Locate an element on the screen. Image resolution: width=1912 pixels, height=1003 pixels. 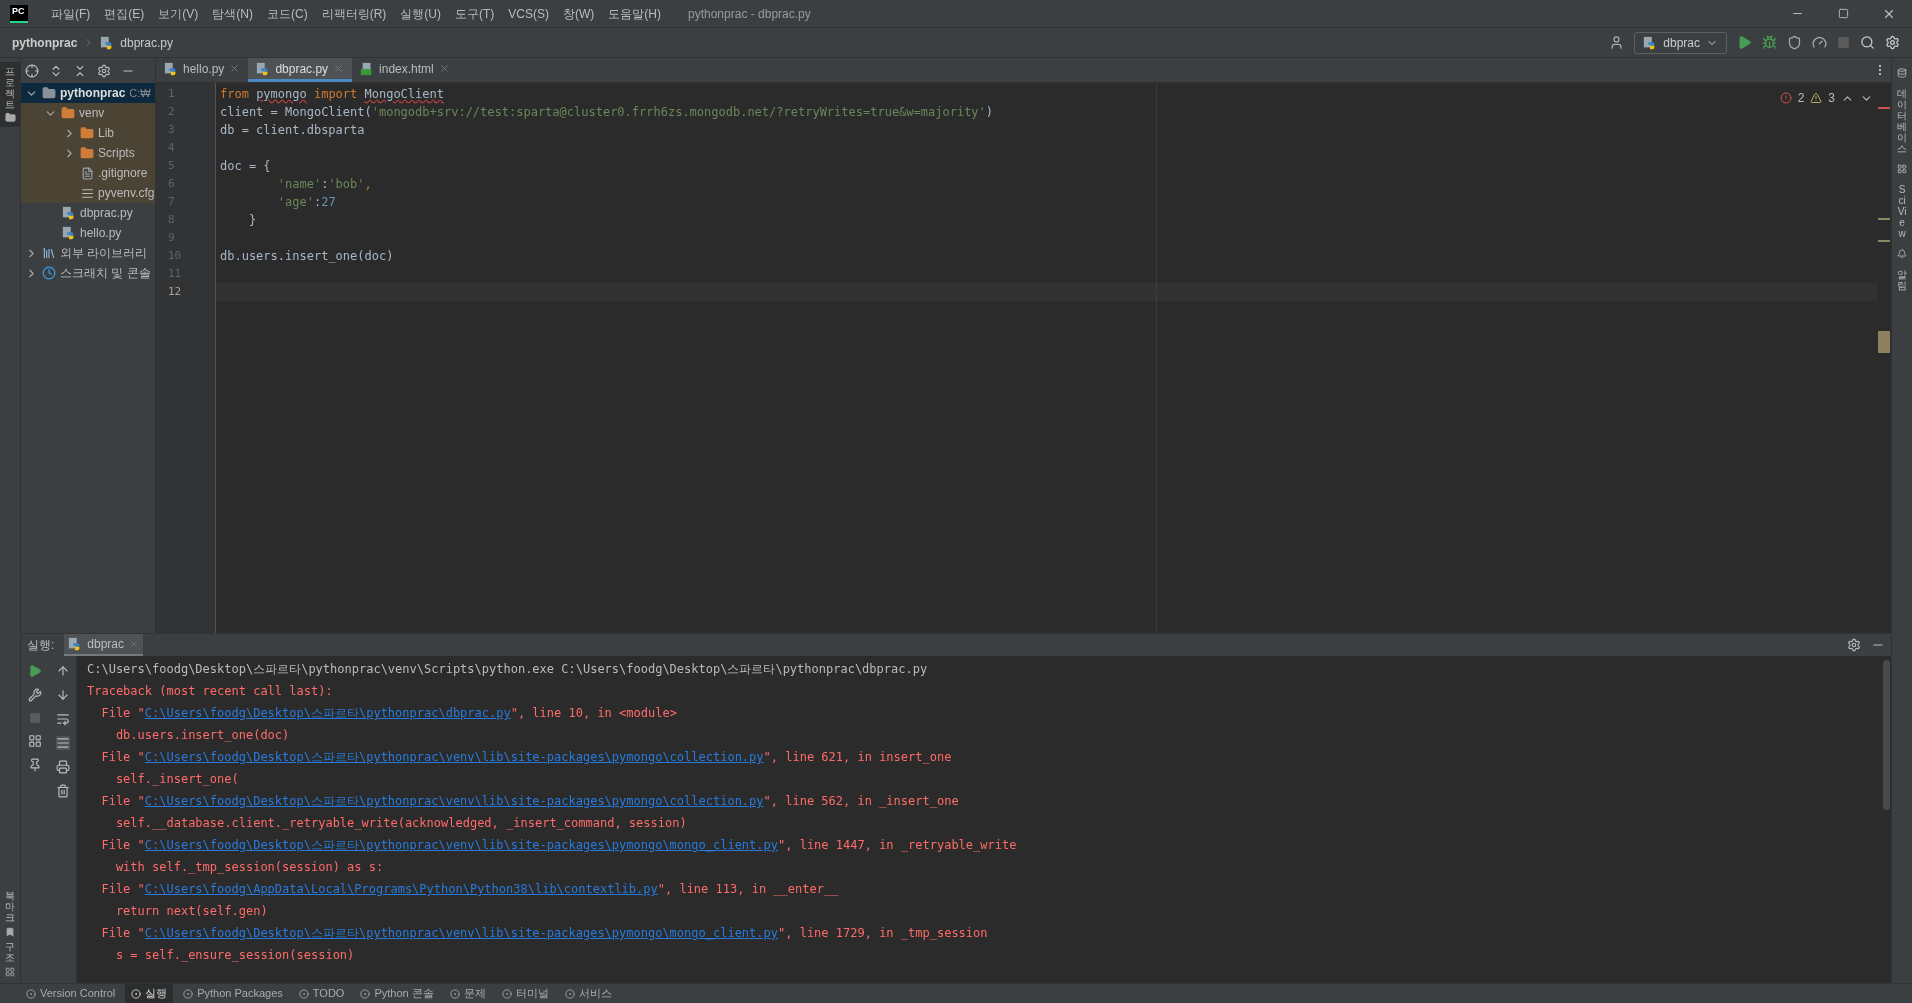
collapse-all-icon is located at coordinates (80, 70).